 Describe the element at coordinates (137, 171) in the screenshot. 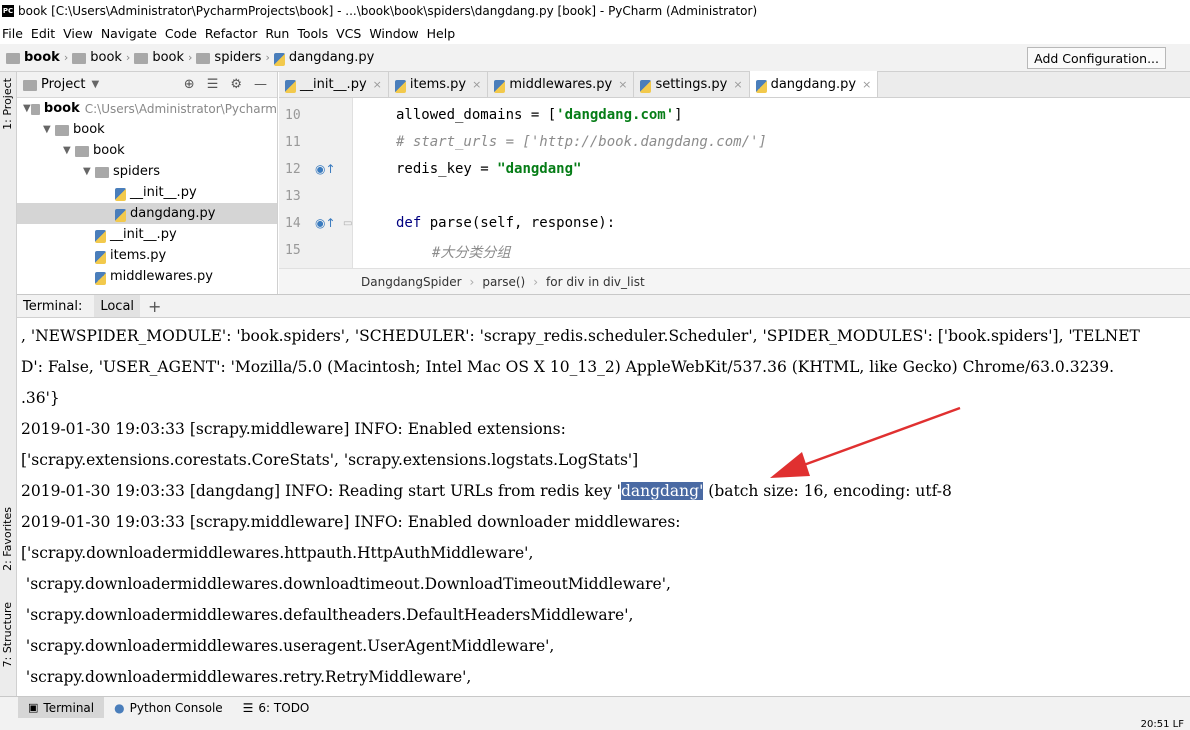

I see `tree-item-label: spiders` at that location.